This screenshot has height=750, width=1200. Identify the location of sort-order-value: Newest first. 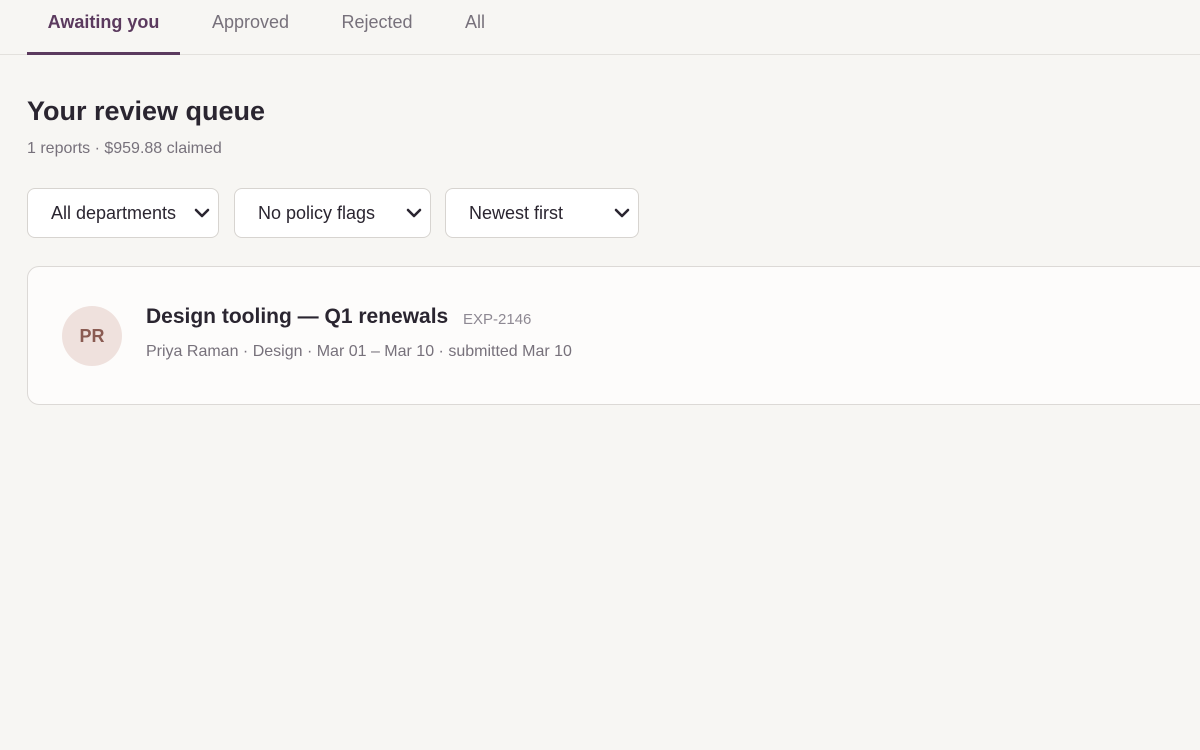
(516, 213).